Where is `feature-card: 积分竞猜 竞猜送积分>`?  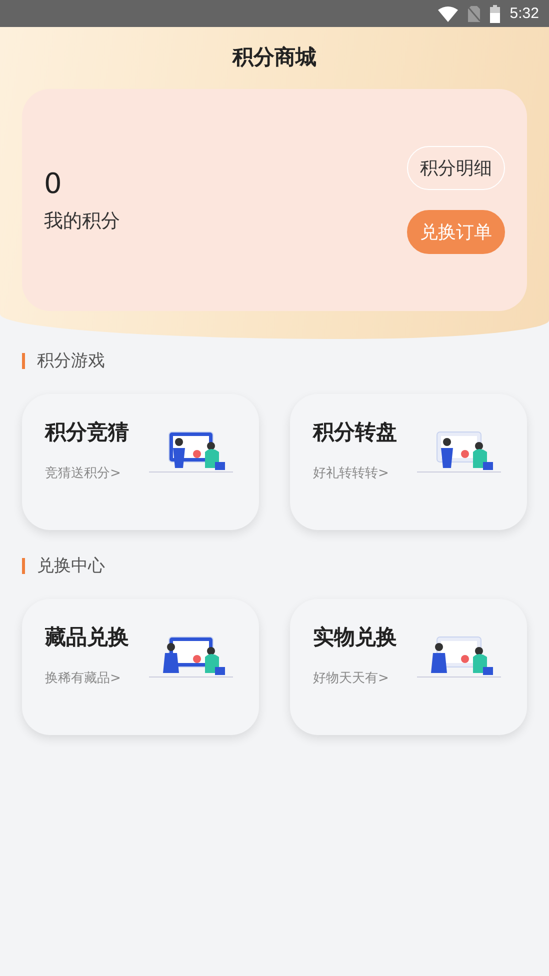 feature-card: 积分竞猜 竞猜送积分> is located at coordinates (140, 462).